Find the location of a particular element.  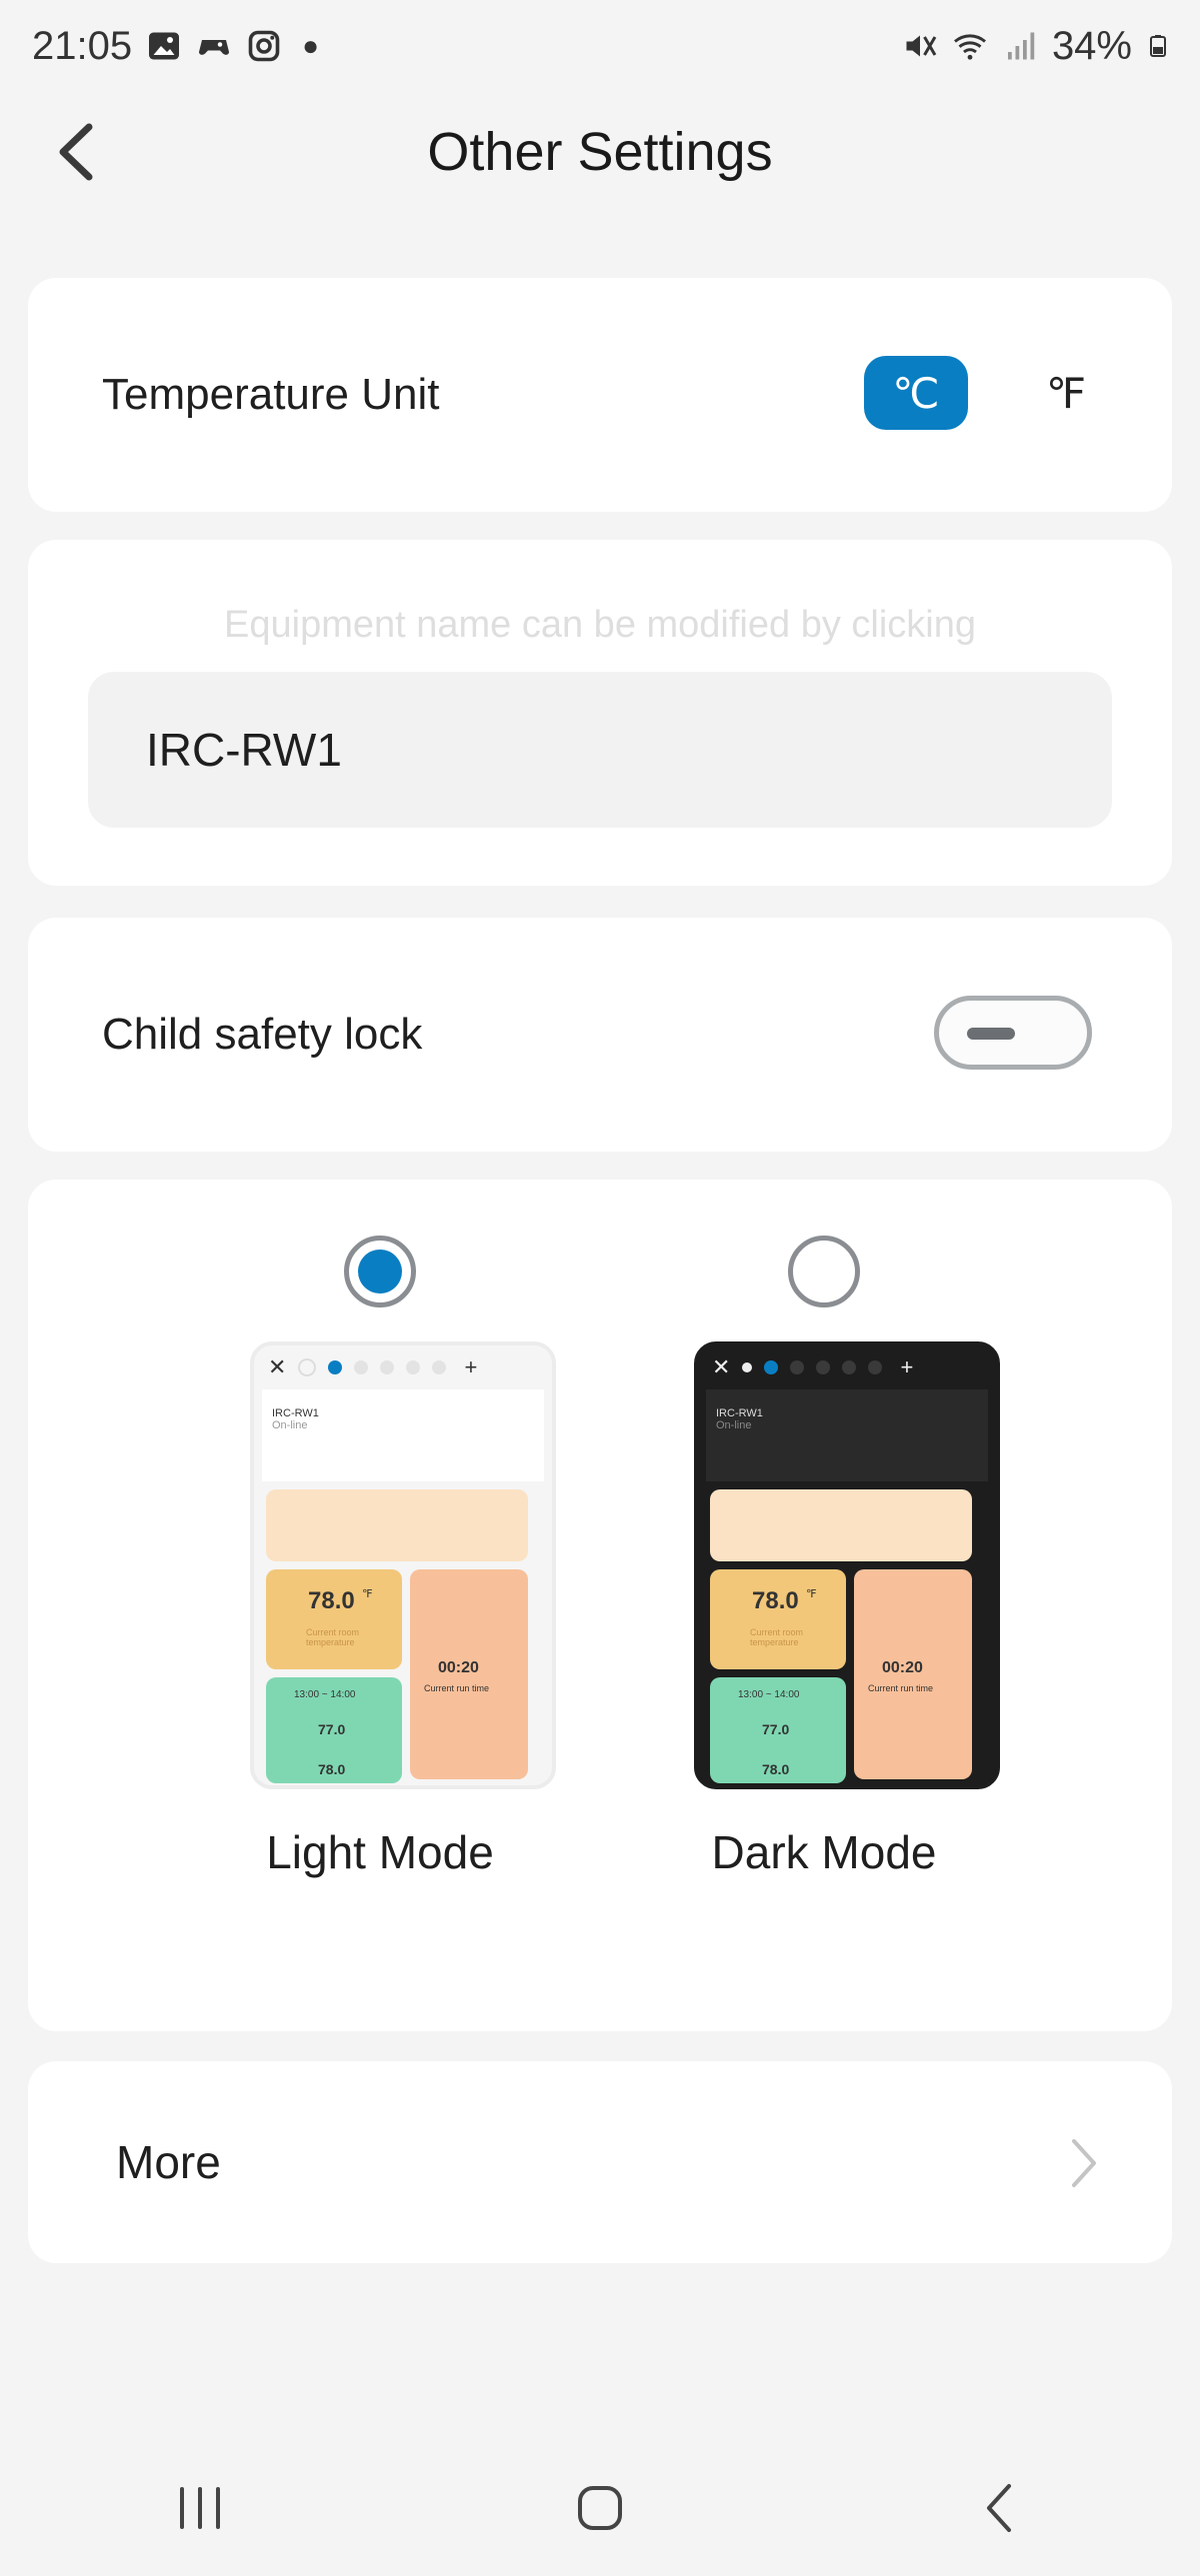

header: Other Settings is located at coordinates (600, 152).